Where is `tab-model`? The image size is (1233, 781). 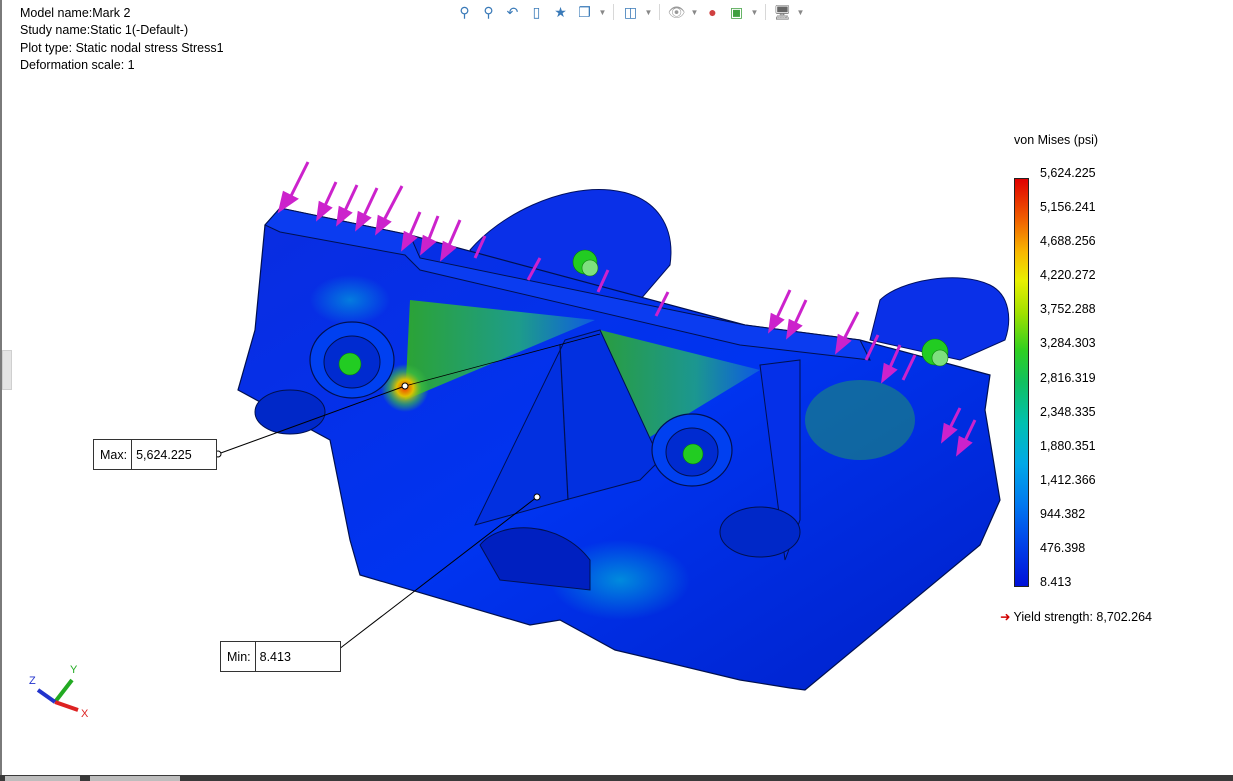 tab-model is located at coordinates (42, 778).